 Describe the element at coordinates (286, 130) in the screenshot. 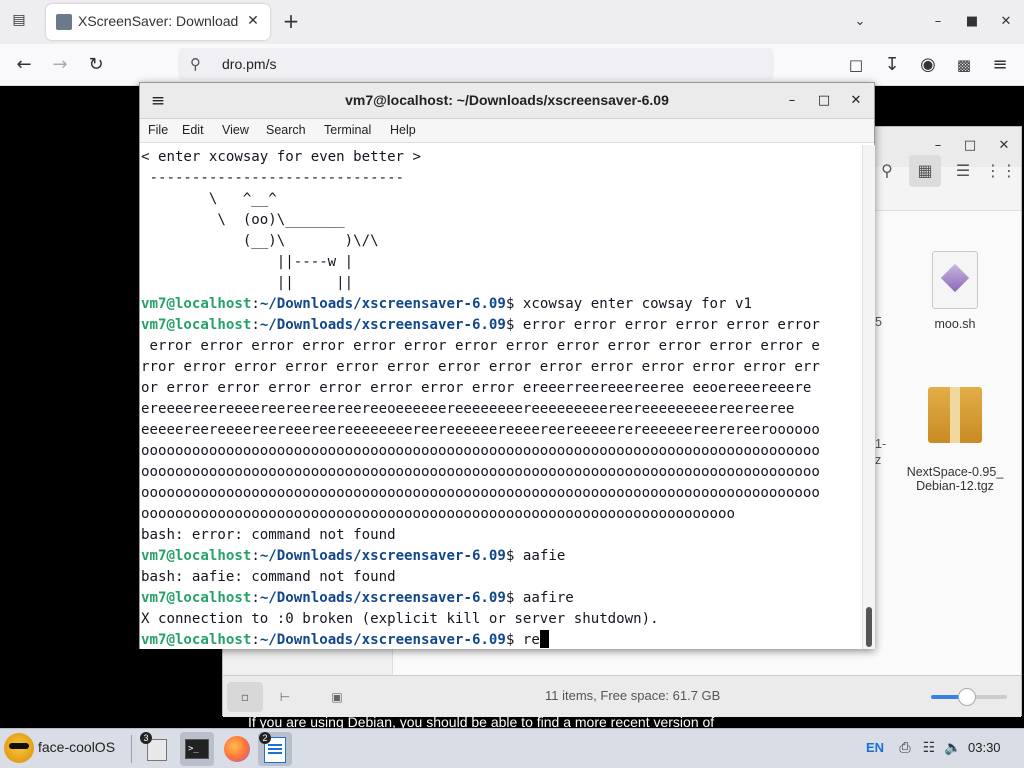

I see `menu-search: Search` at that location.